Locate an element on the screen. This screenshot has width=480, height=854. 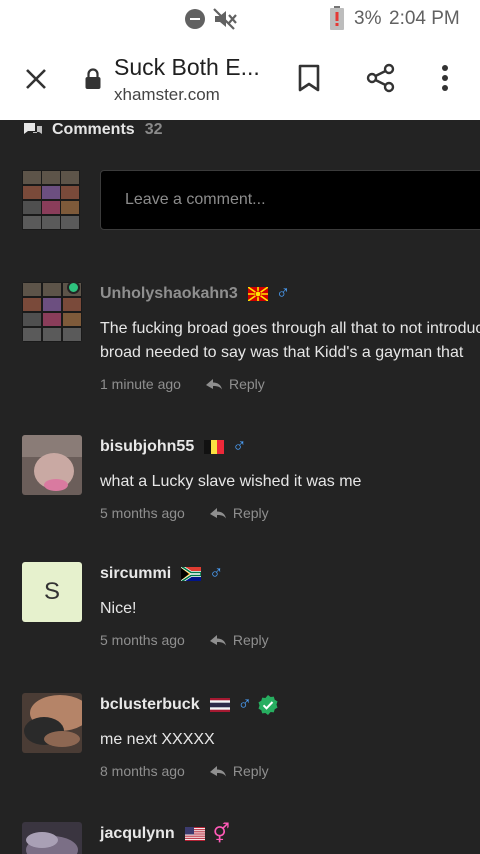
comments-label: Comments is located at coordinates (93, 129).